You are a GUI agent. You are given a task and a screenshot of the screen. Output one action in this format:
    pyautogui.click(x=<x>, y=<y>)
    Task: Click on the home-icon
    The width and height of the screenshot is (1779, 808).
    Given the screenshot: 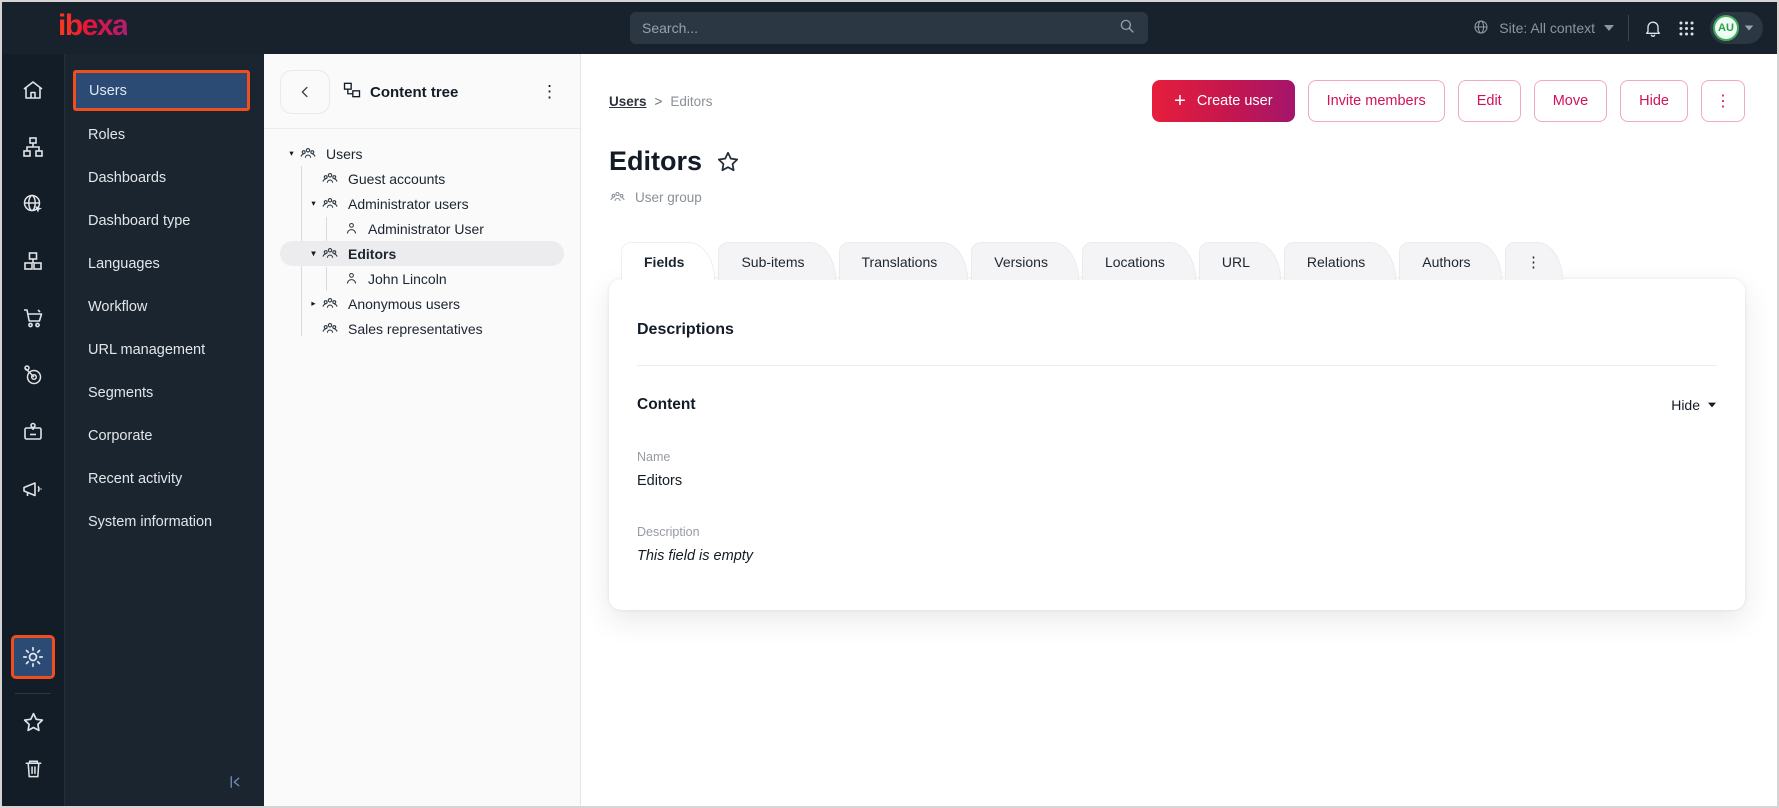 What is the action you would take?
    pyautogui.click(x=33, y=90)
    